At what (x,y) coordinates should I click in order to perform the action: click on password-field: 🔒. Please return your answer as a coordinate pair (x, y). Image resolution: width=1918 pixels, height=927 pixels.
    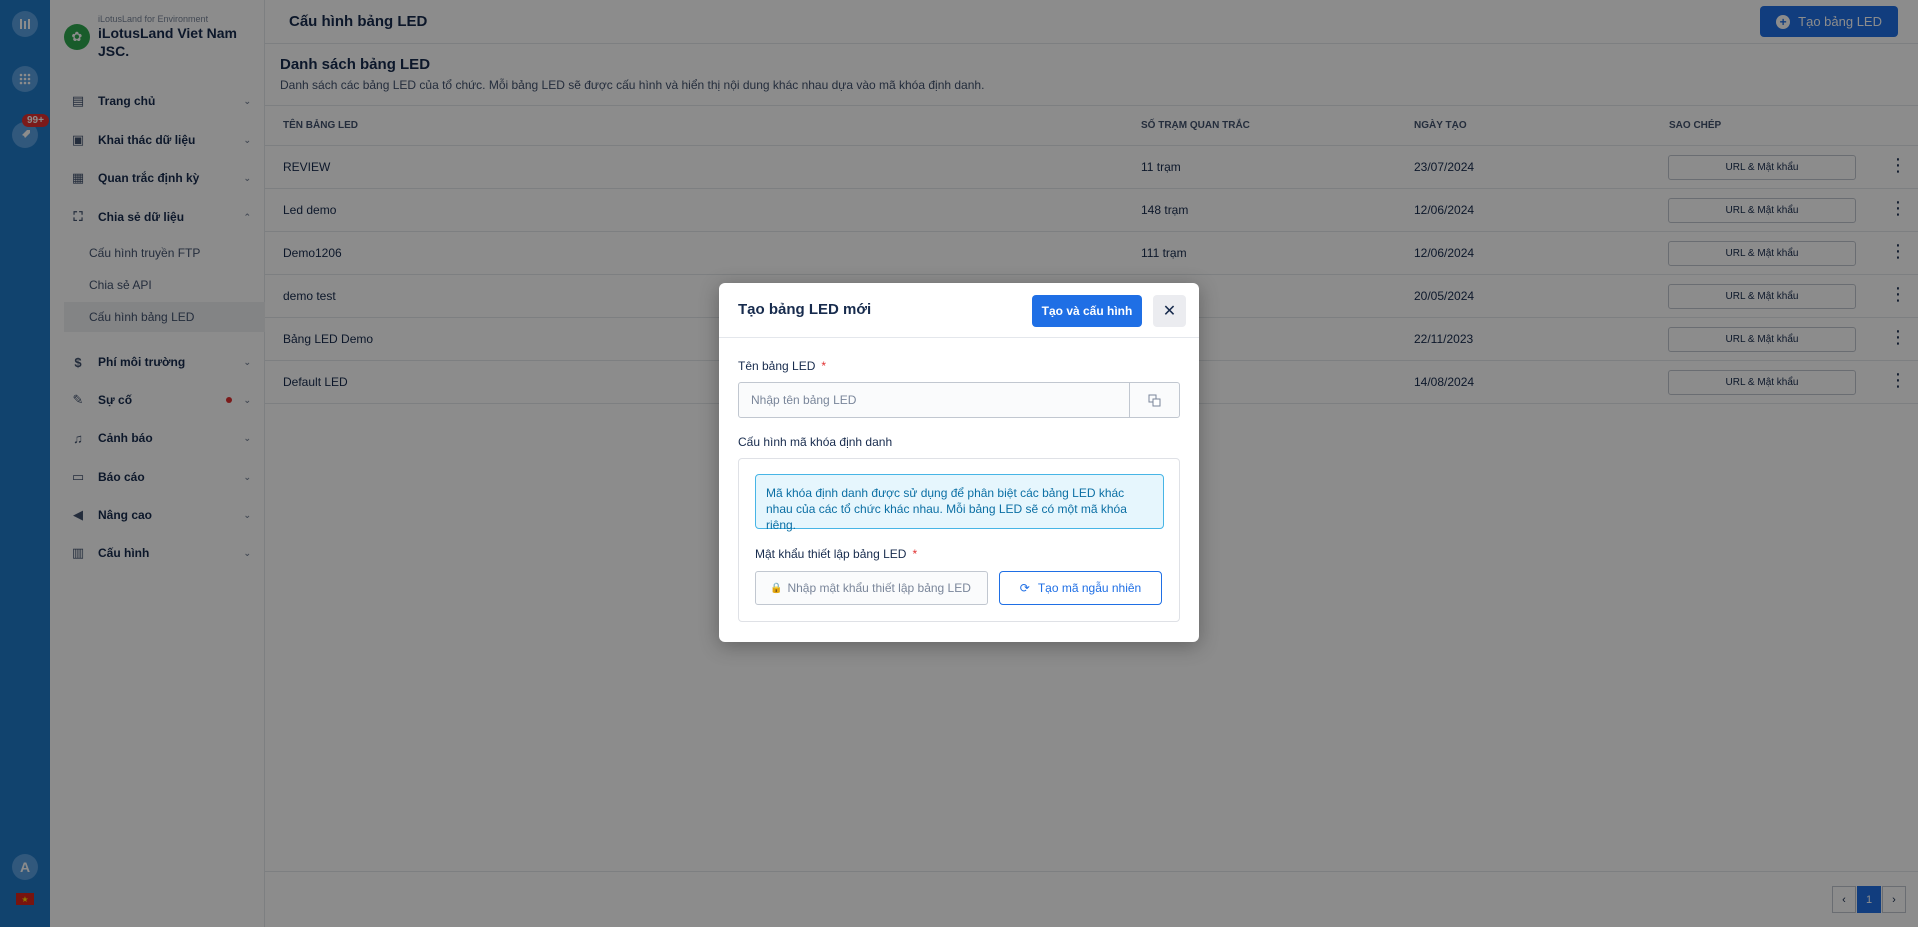
    Looking at the image, I should click on (871, 588).